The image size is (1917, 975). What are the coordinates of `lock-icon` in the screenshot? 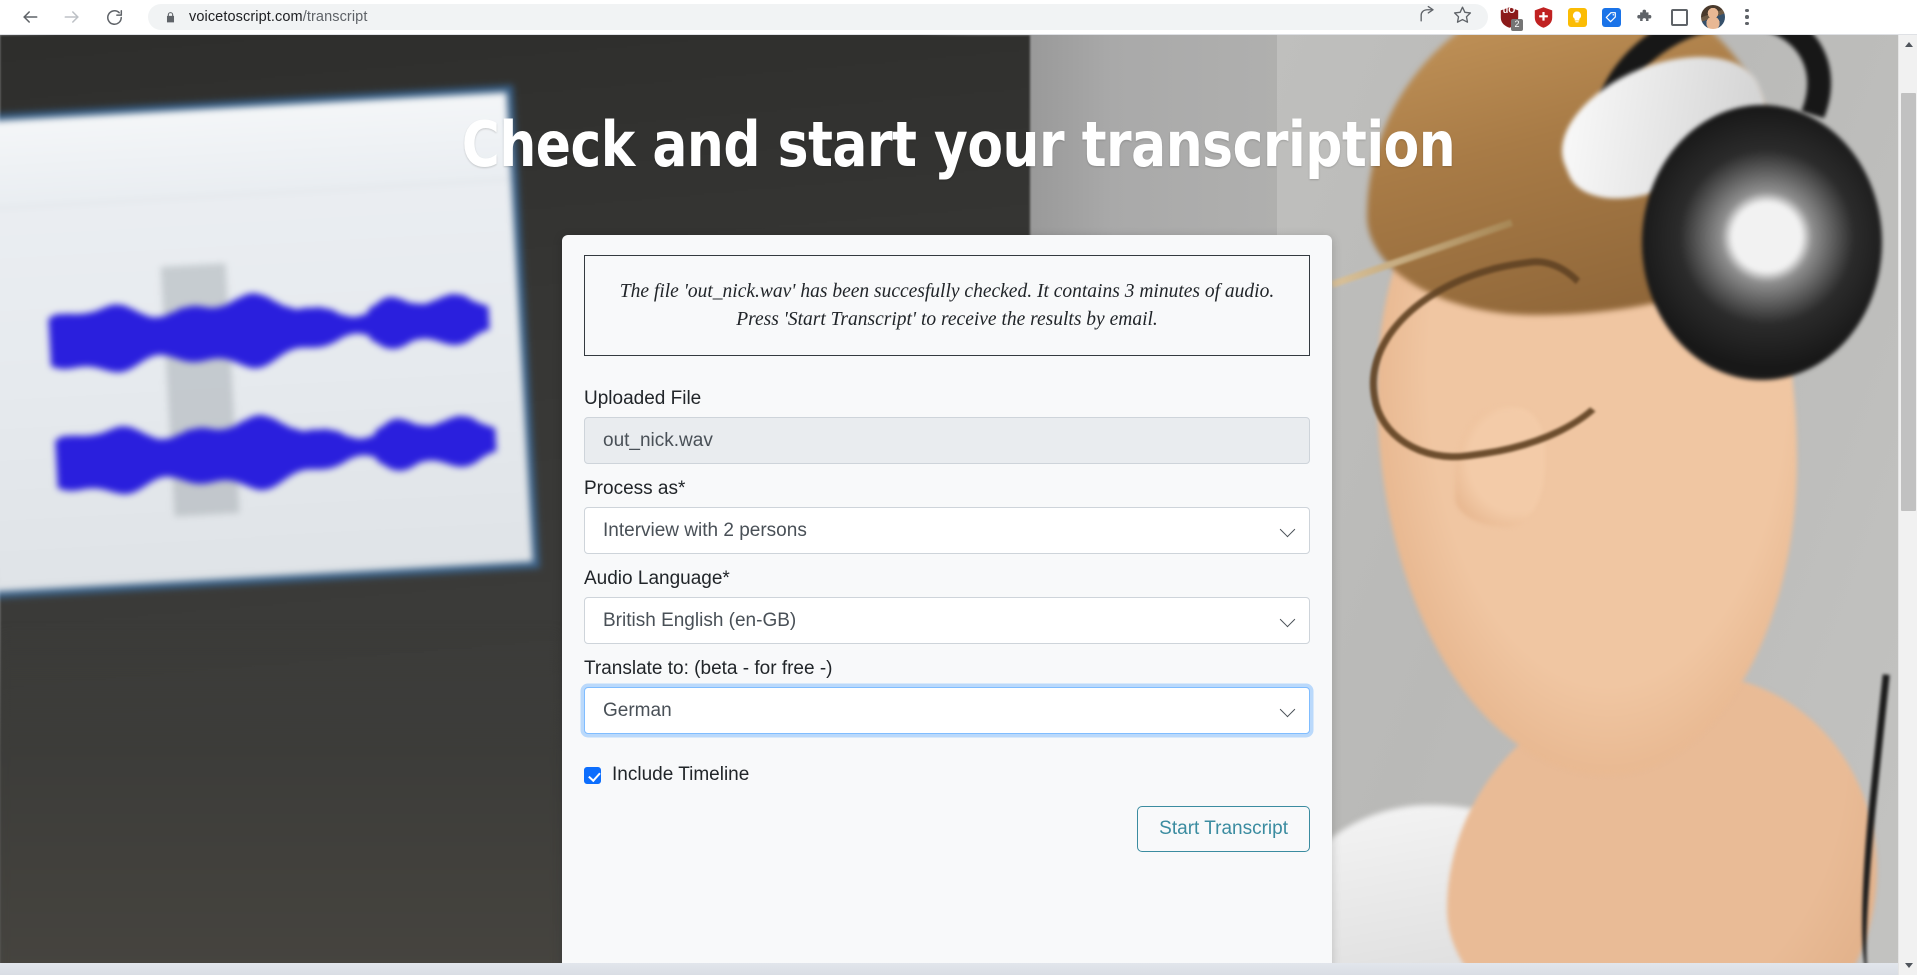 It's located at (170, 17).